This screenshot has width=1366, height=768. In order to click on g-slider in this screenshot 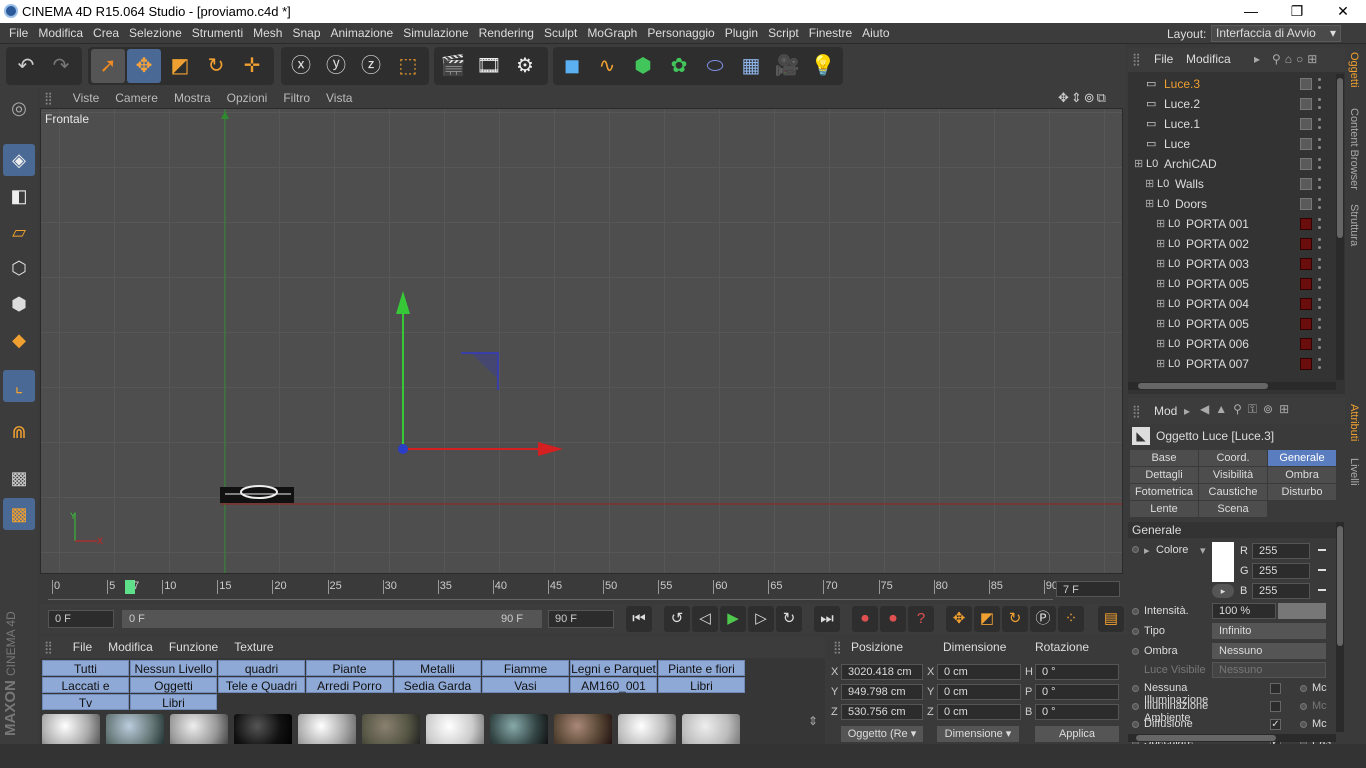, I will do `click(1322, 570)`.